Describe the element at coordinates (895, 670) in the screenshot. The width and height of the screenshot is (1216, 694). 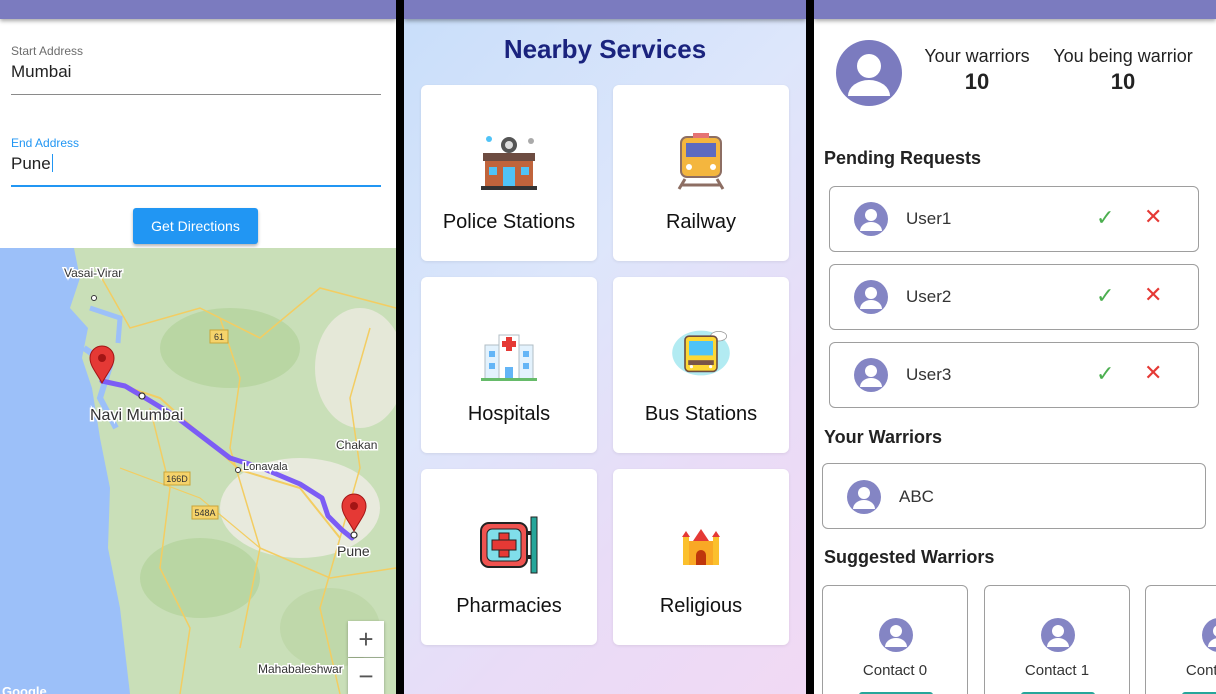
I see `contact-name: Contact 0` at that location.